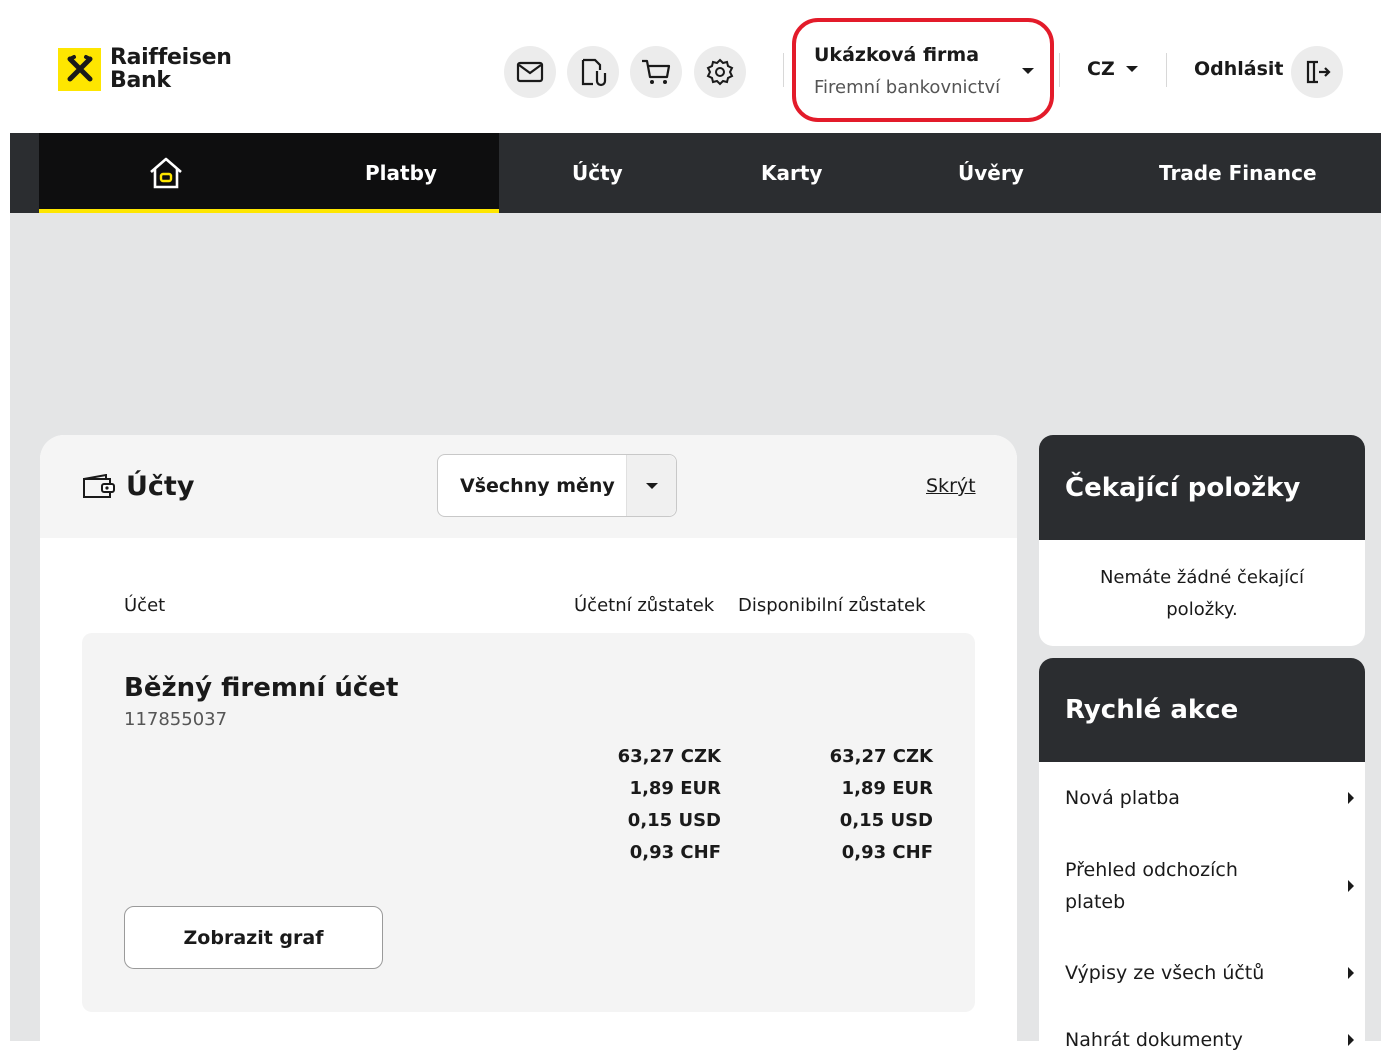  I want to click on settings-icon, so click(720, 72).